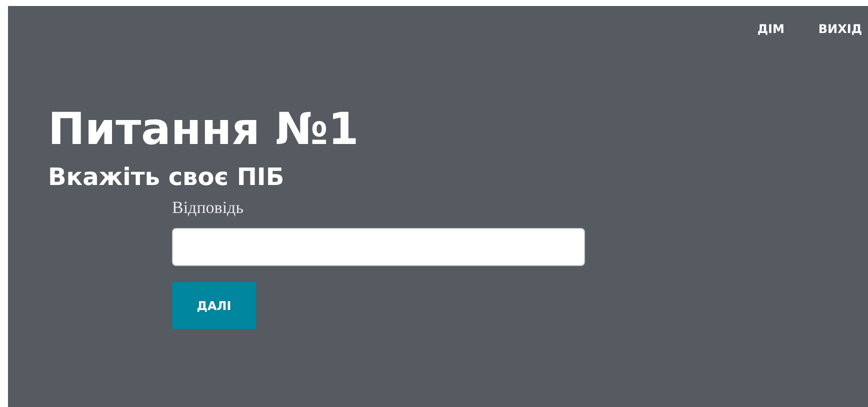 Image resolution: width=868 pixels, height=407 pixels. I want to click on nav-link: ДІМ, so click(770, 31).